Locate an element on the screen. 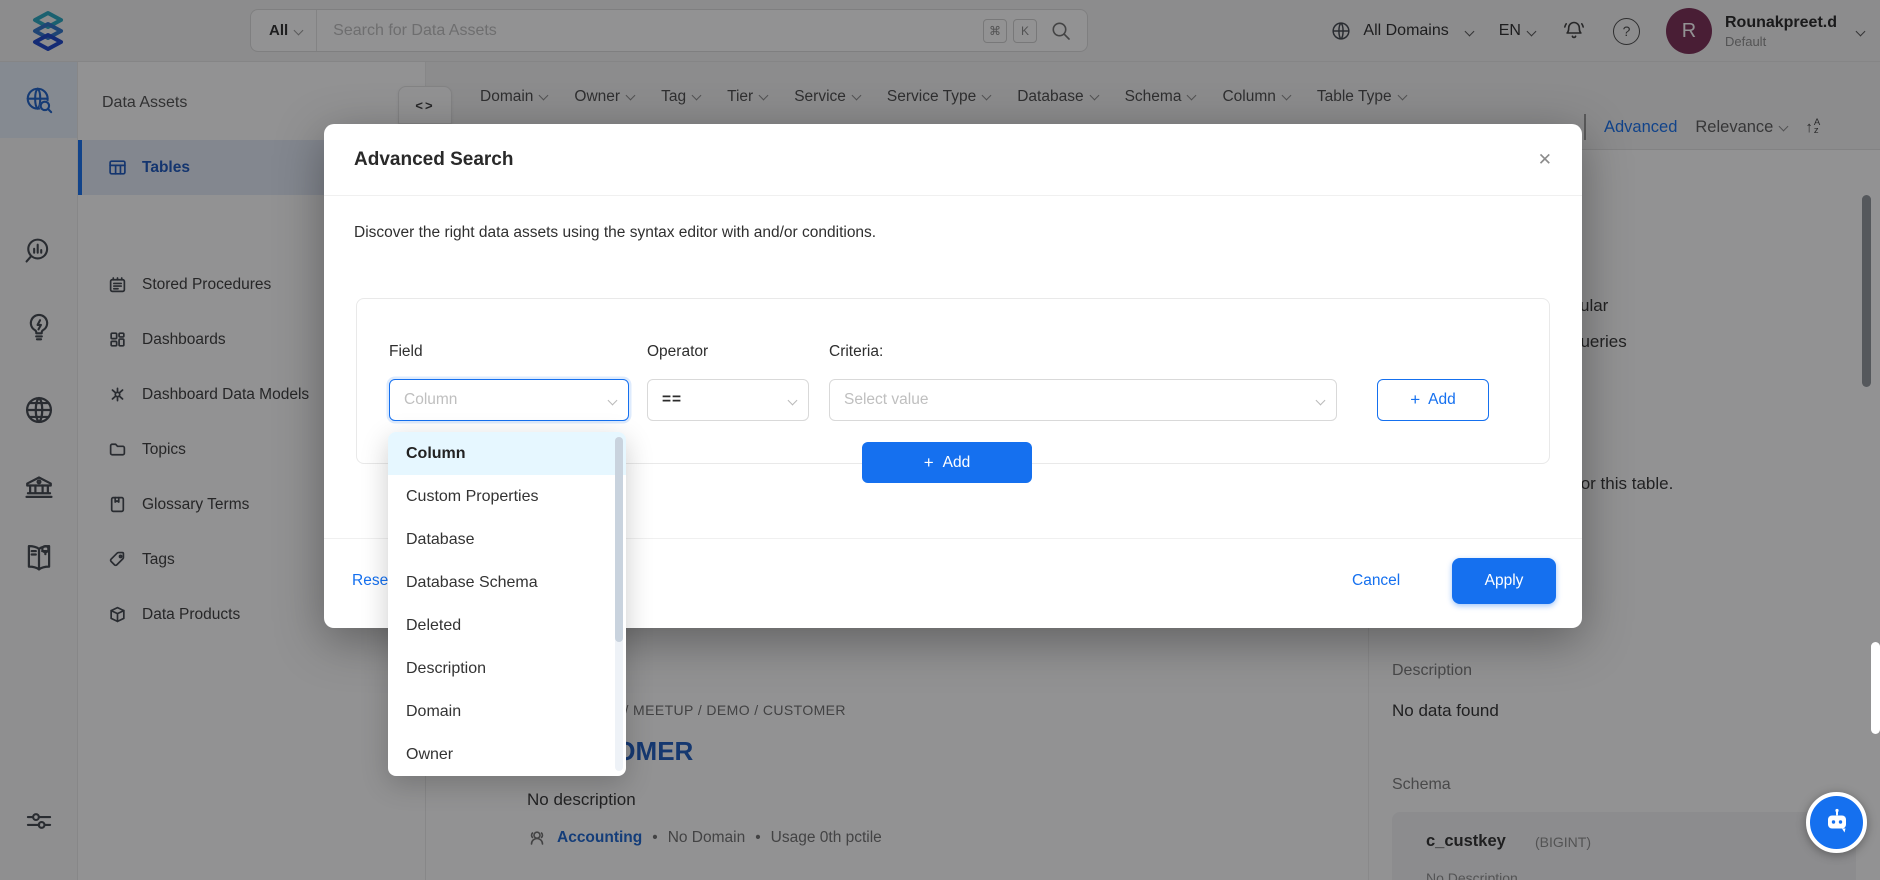 This screenshot has width=1880, height=880. criteria-select-placeholder: Select value is located at coordinates (886, 399).